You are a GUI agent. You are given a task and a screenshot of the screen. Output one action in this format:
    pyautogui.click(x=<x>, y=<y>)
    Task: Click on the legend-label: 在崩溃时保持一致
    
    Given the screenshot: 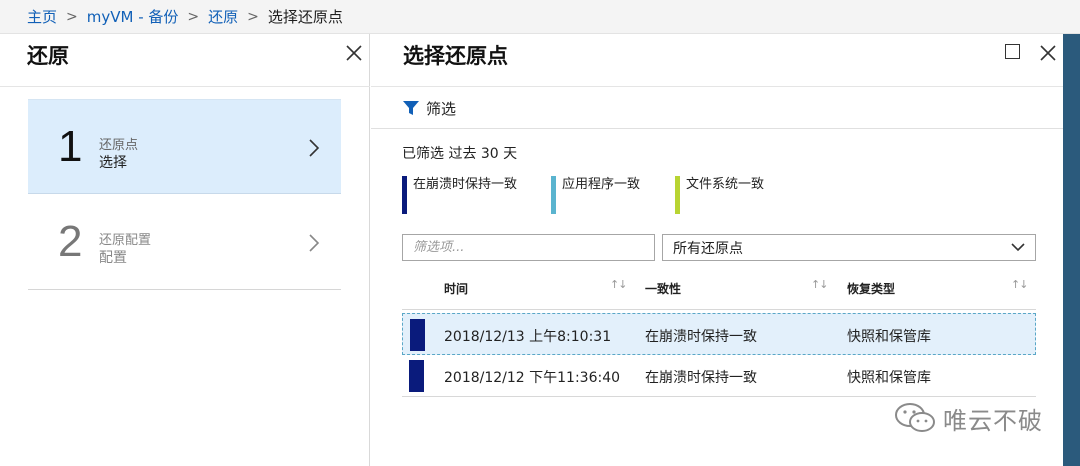 What is the action you would take?
    pyautogui.click(x=465, y=184)
    